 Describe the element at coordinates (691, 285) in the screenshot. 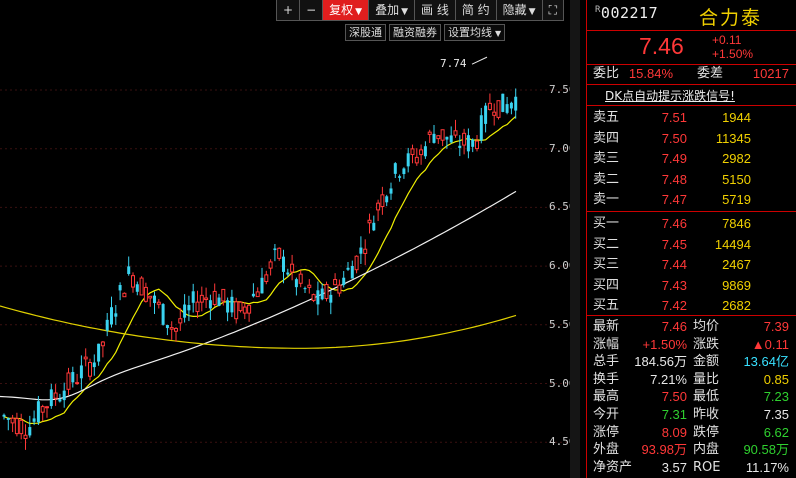

I see `orderbook-row: 买四 7.43 9869` at that location.